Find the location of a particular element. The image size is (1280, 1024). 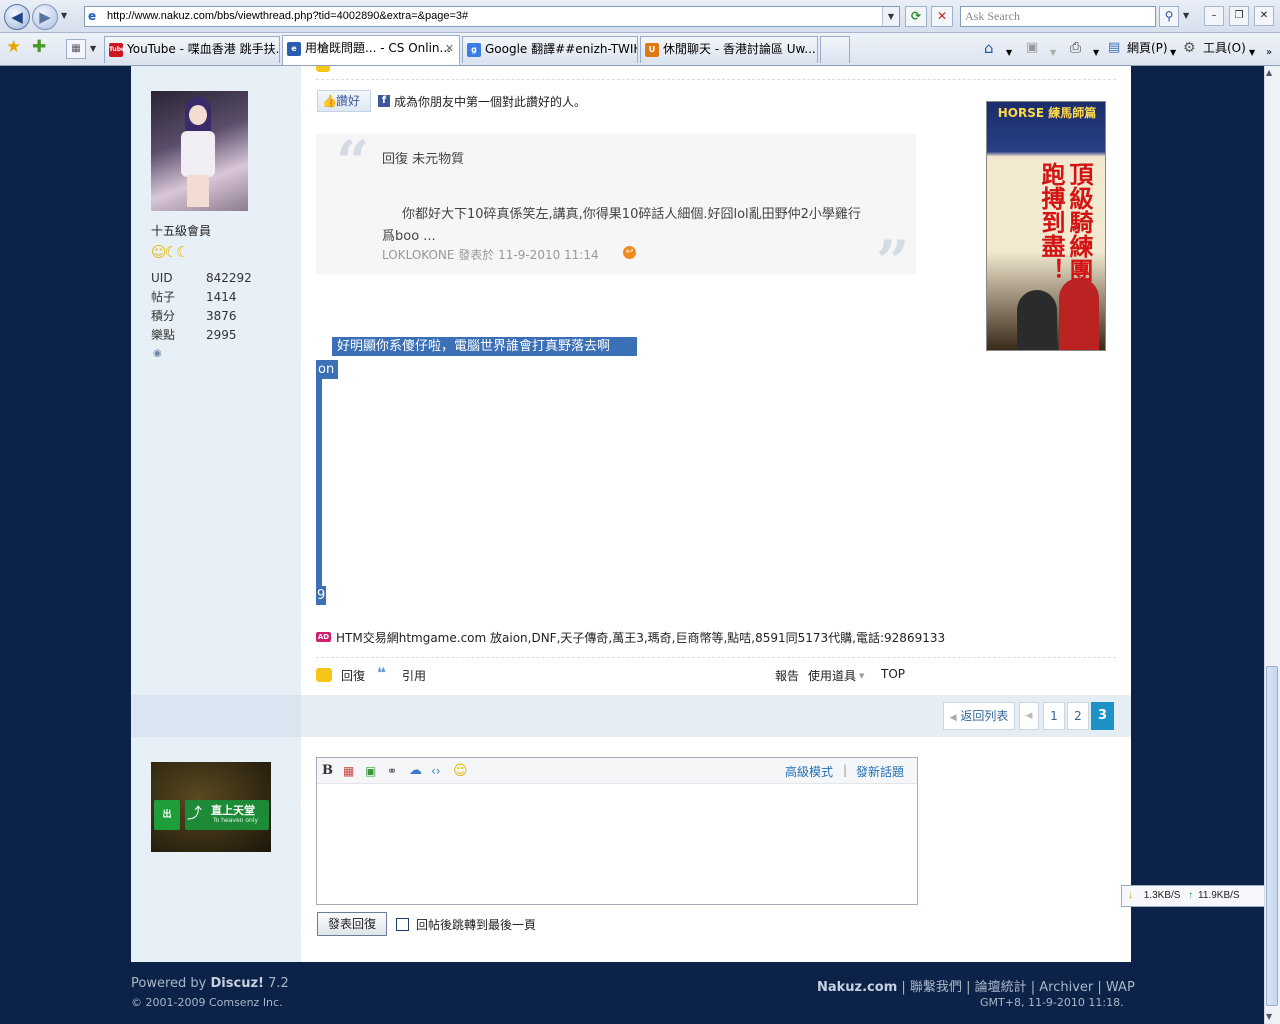

user-stats: UID 842292 帖子 1414 積分 3876 樂點 2995 is located at coordinates (211, 307).